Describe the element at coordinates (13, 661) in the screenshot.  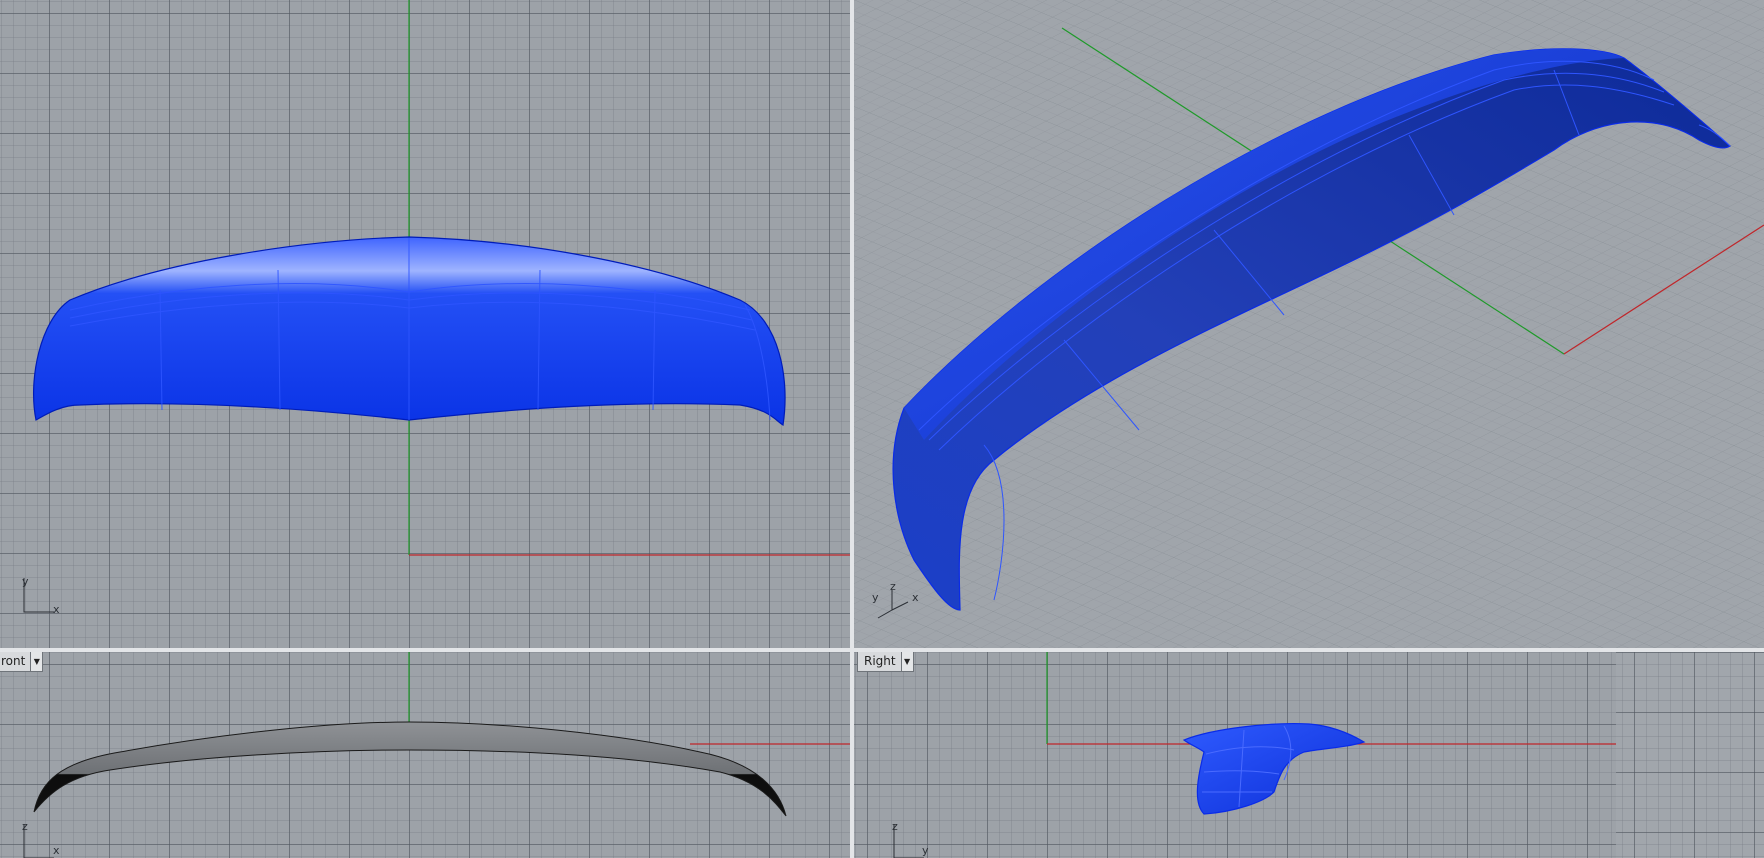
I see `viewport-tab-label: ront` at that location.